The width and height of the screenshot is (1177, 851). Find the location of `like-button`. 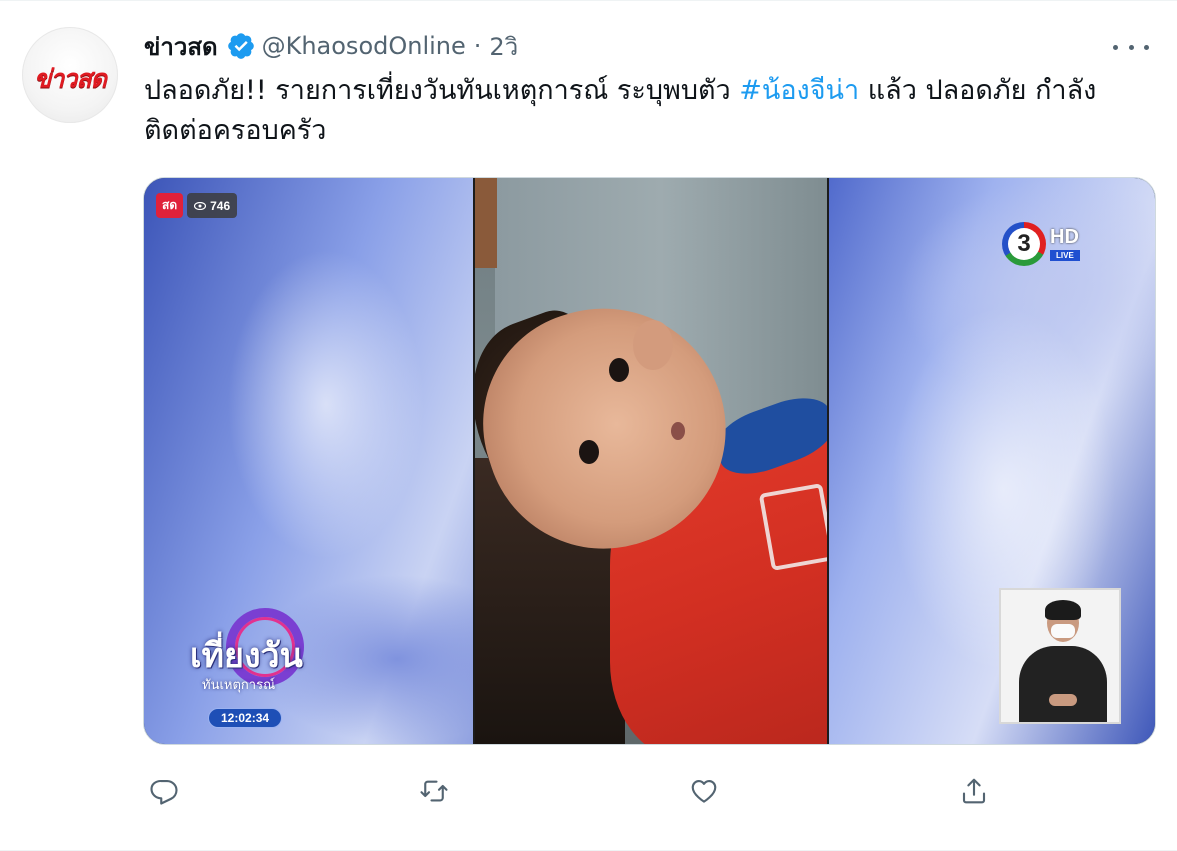

like-button is located at coordinates (704, 791).